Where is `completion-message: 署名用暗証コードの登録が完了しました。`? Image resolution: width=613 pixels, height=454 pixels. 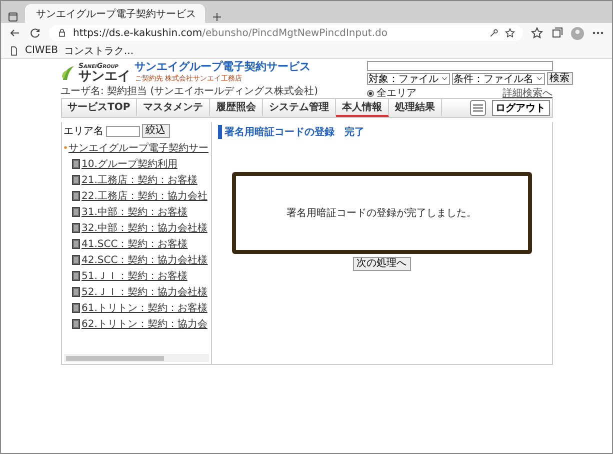
completion-message: 署名用暗証コードの登録が完了しました。 is located at coordinates (381, 213).